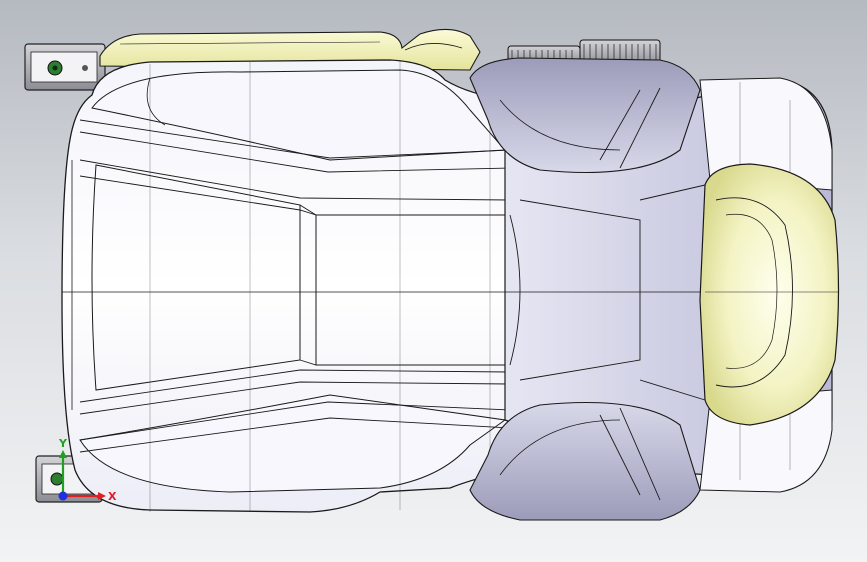 This screenshot has height=562, width=867. Describe the element at coordinates (769, 294) in the screenshot. I see `headrest` at that location.